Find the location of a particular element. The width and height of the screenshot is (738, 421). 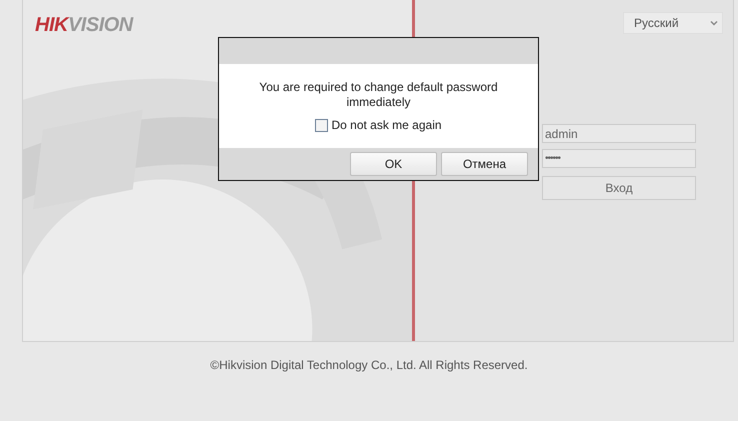

checkbox-label: Do not ask me again is located at coordinates (386, 125).